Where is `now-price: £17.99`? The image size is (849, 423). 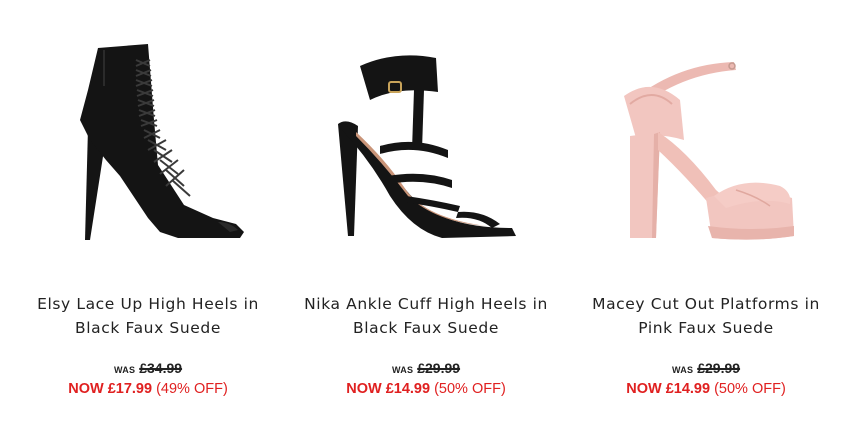 now-price: £17.99 is located at coordinates (130, 389).